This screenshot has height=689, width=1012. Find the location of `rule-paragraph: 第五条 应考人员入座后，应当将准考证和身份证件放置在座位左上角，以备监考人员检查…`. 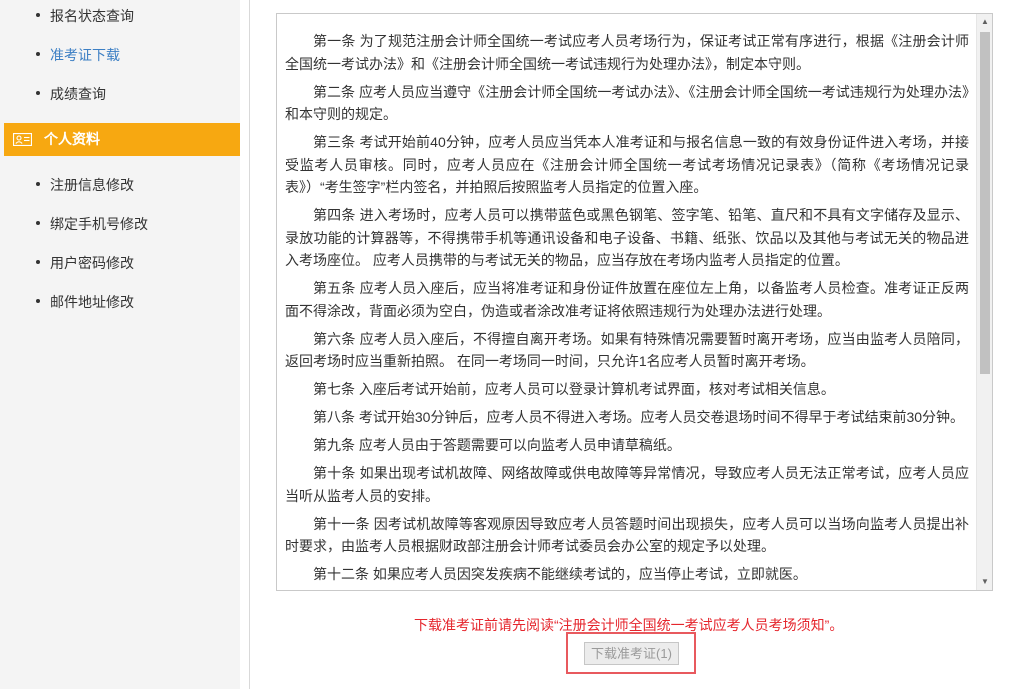

rule-paragraph: 第五条 应考人员入座后，应当将准考证和身份证件放置在座位左上角，以备监考人员检查… is located at coordinates (627, 299).